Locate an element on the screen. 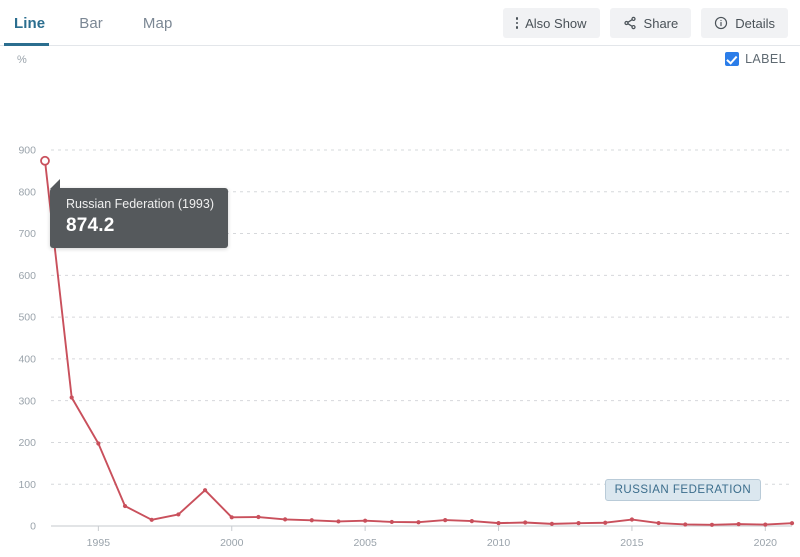 This screenshot has width=800, height=557. details-button: Details is located at coordinates (744, 23).